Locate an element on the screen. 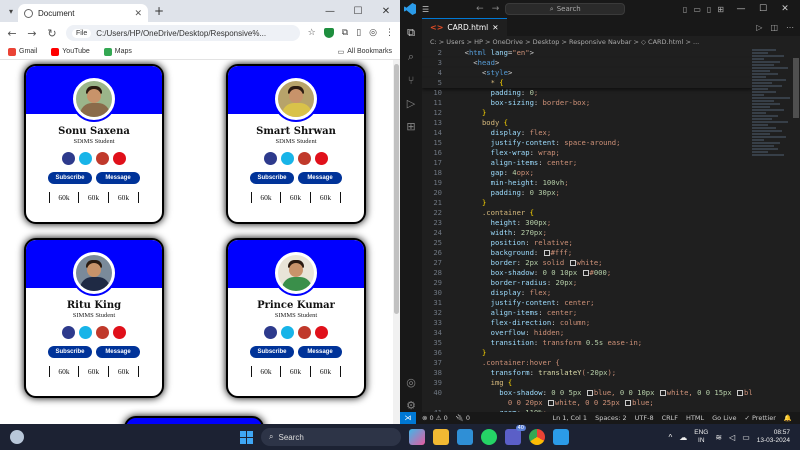 This screenshot has width=800, height=450. file-info-chip: File is located at coordinates (82, 33).